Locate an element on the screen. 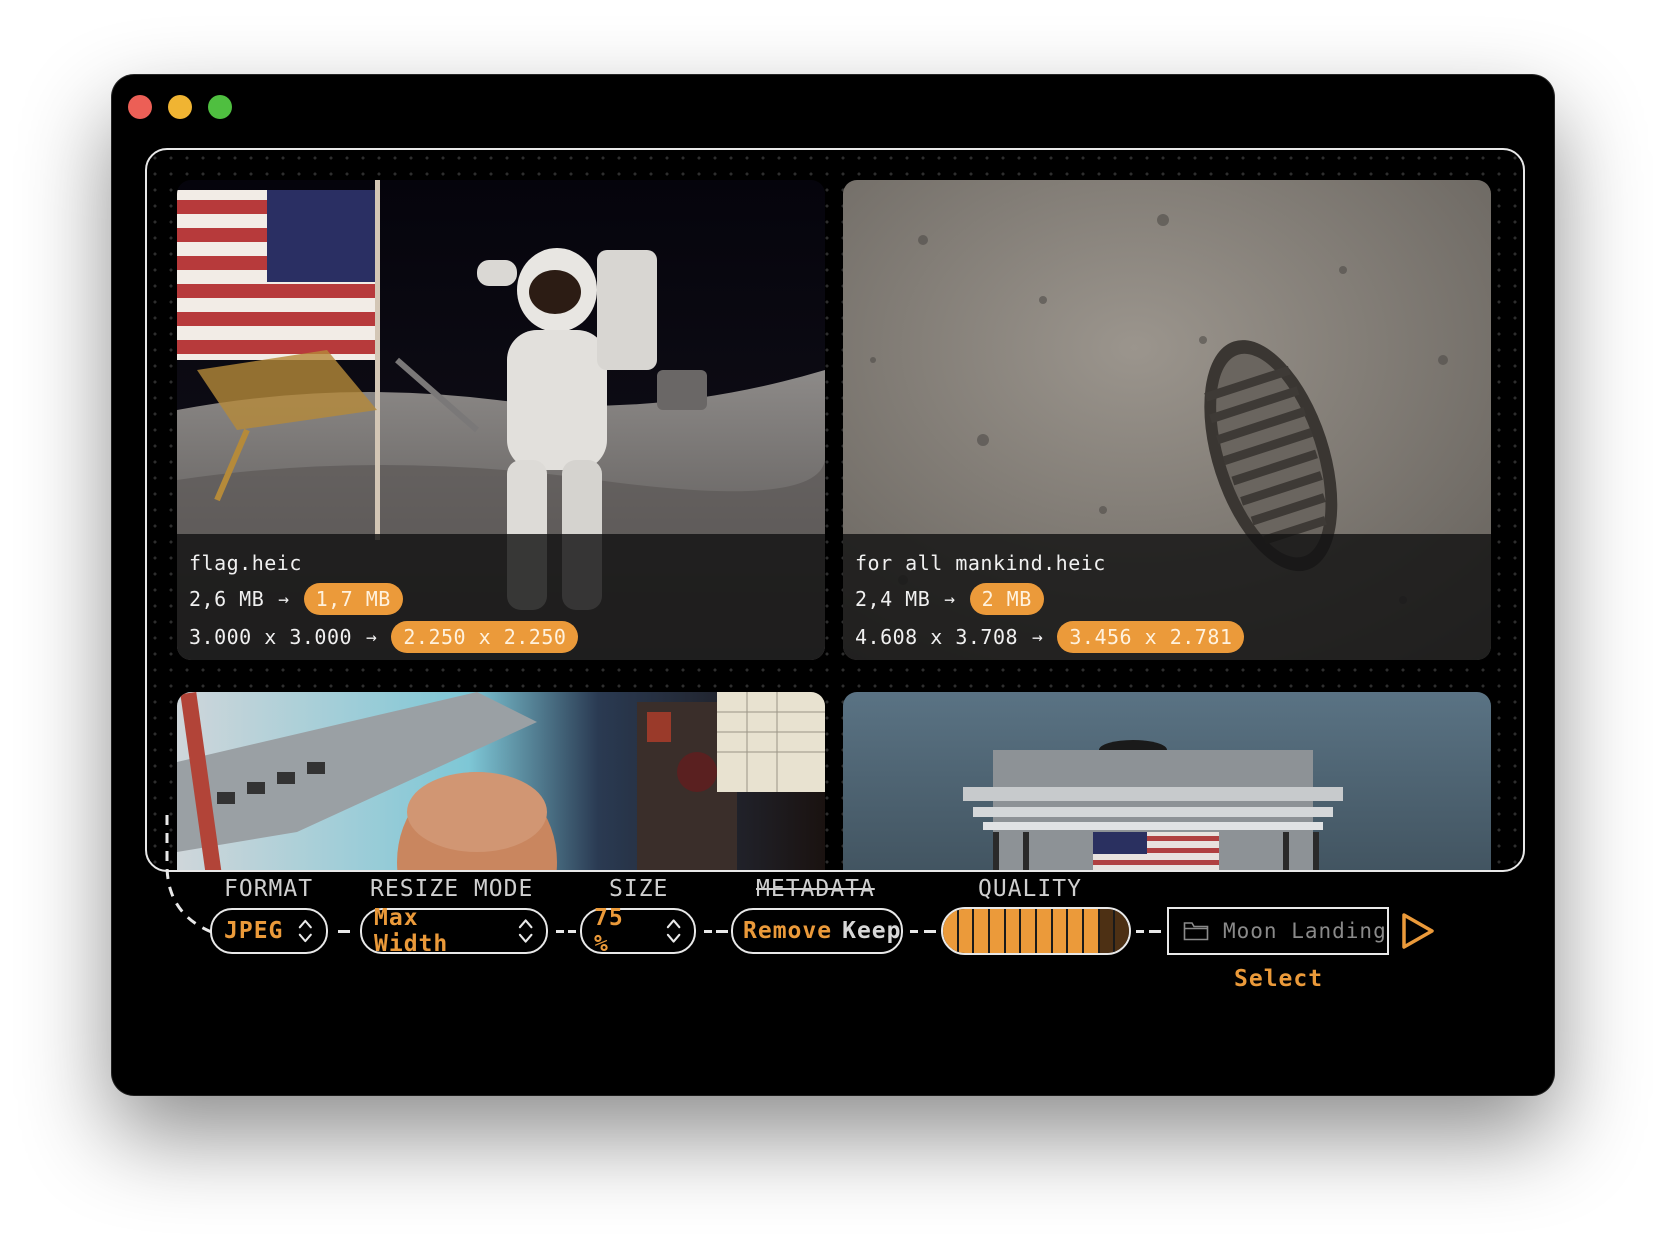  image-filename: for all mankind.heic is located at coordinates (980, 563).